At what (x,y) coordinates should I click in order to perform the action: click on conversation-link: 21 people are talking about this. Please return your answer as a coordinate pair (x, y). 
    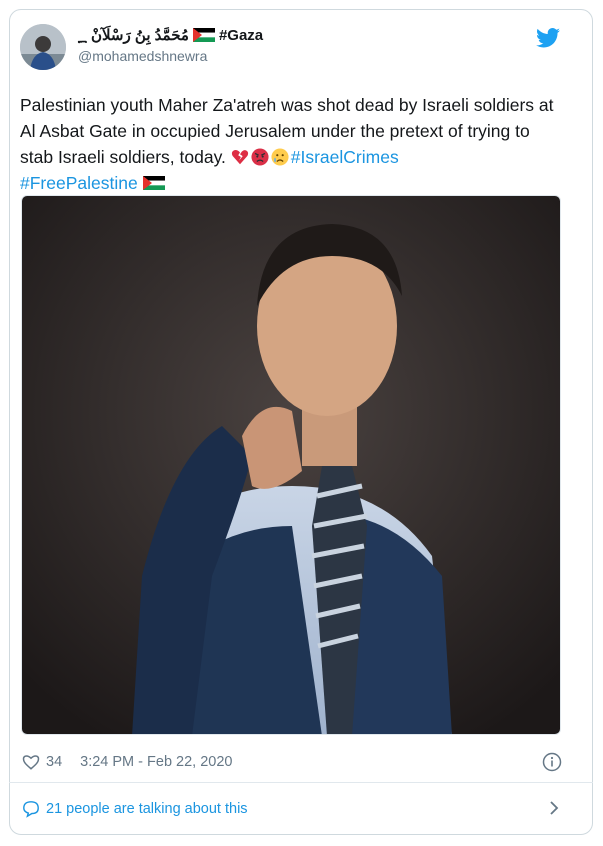
    Looking at the image, I should click on (292, 809).